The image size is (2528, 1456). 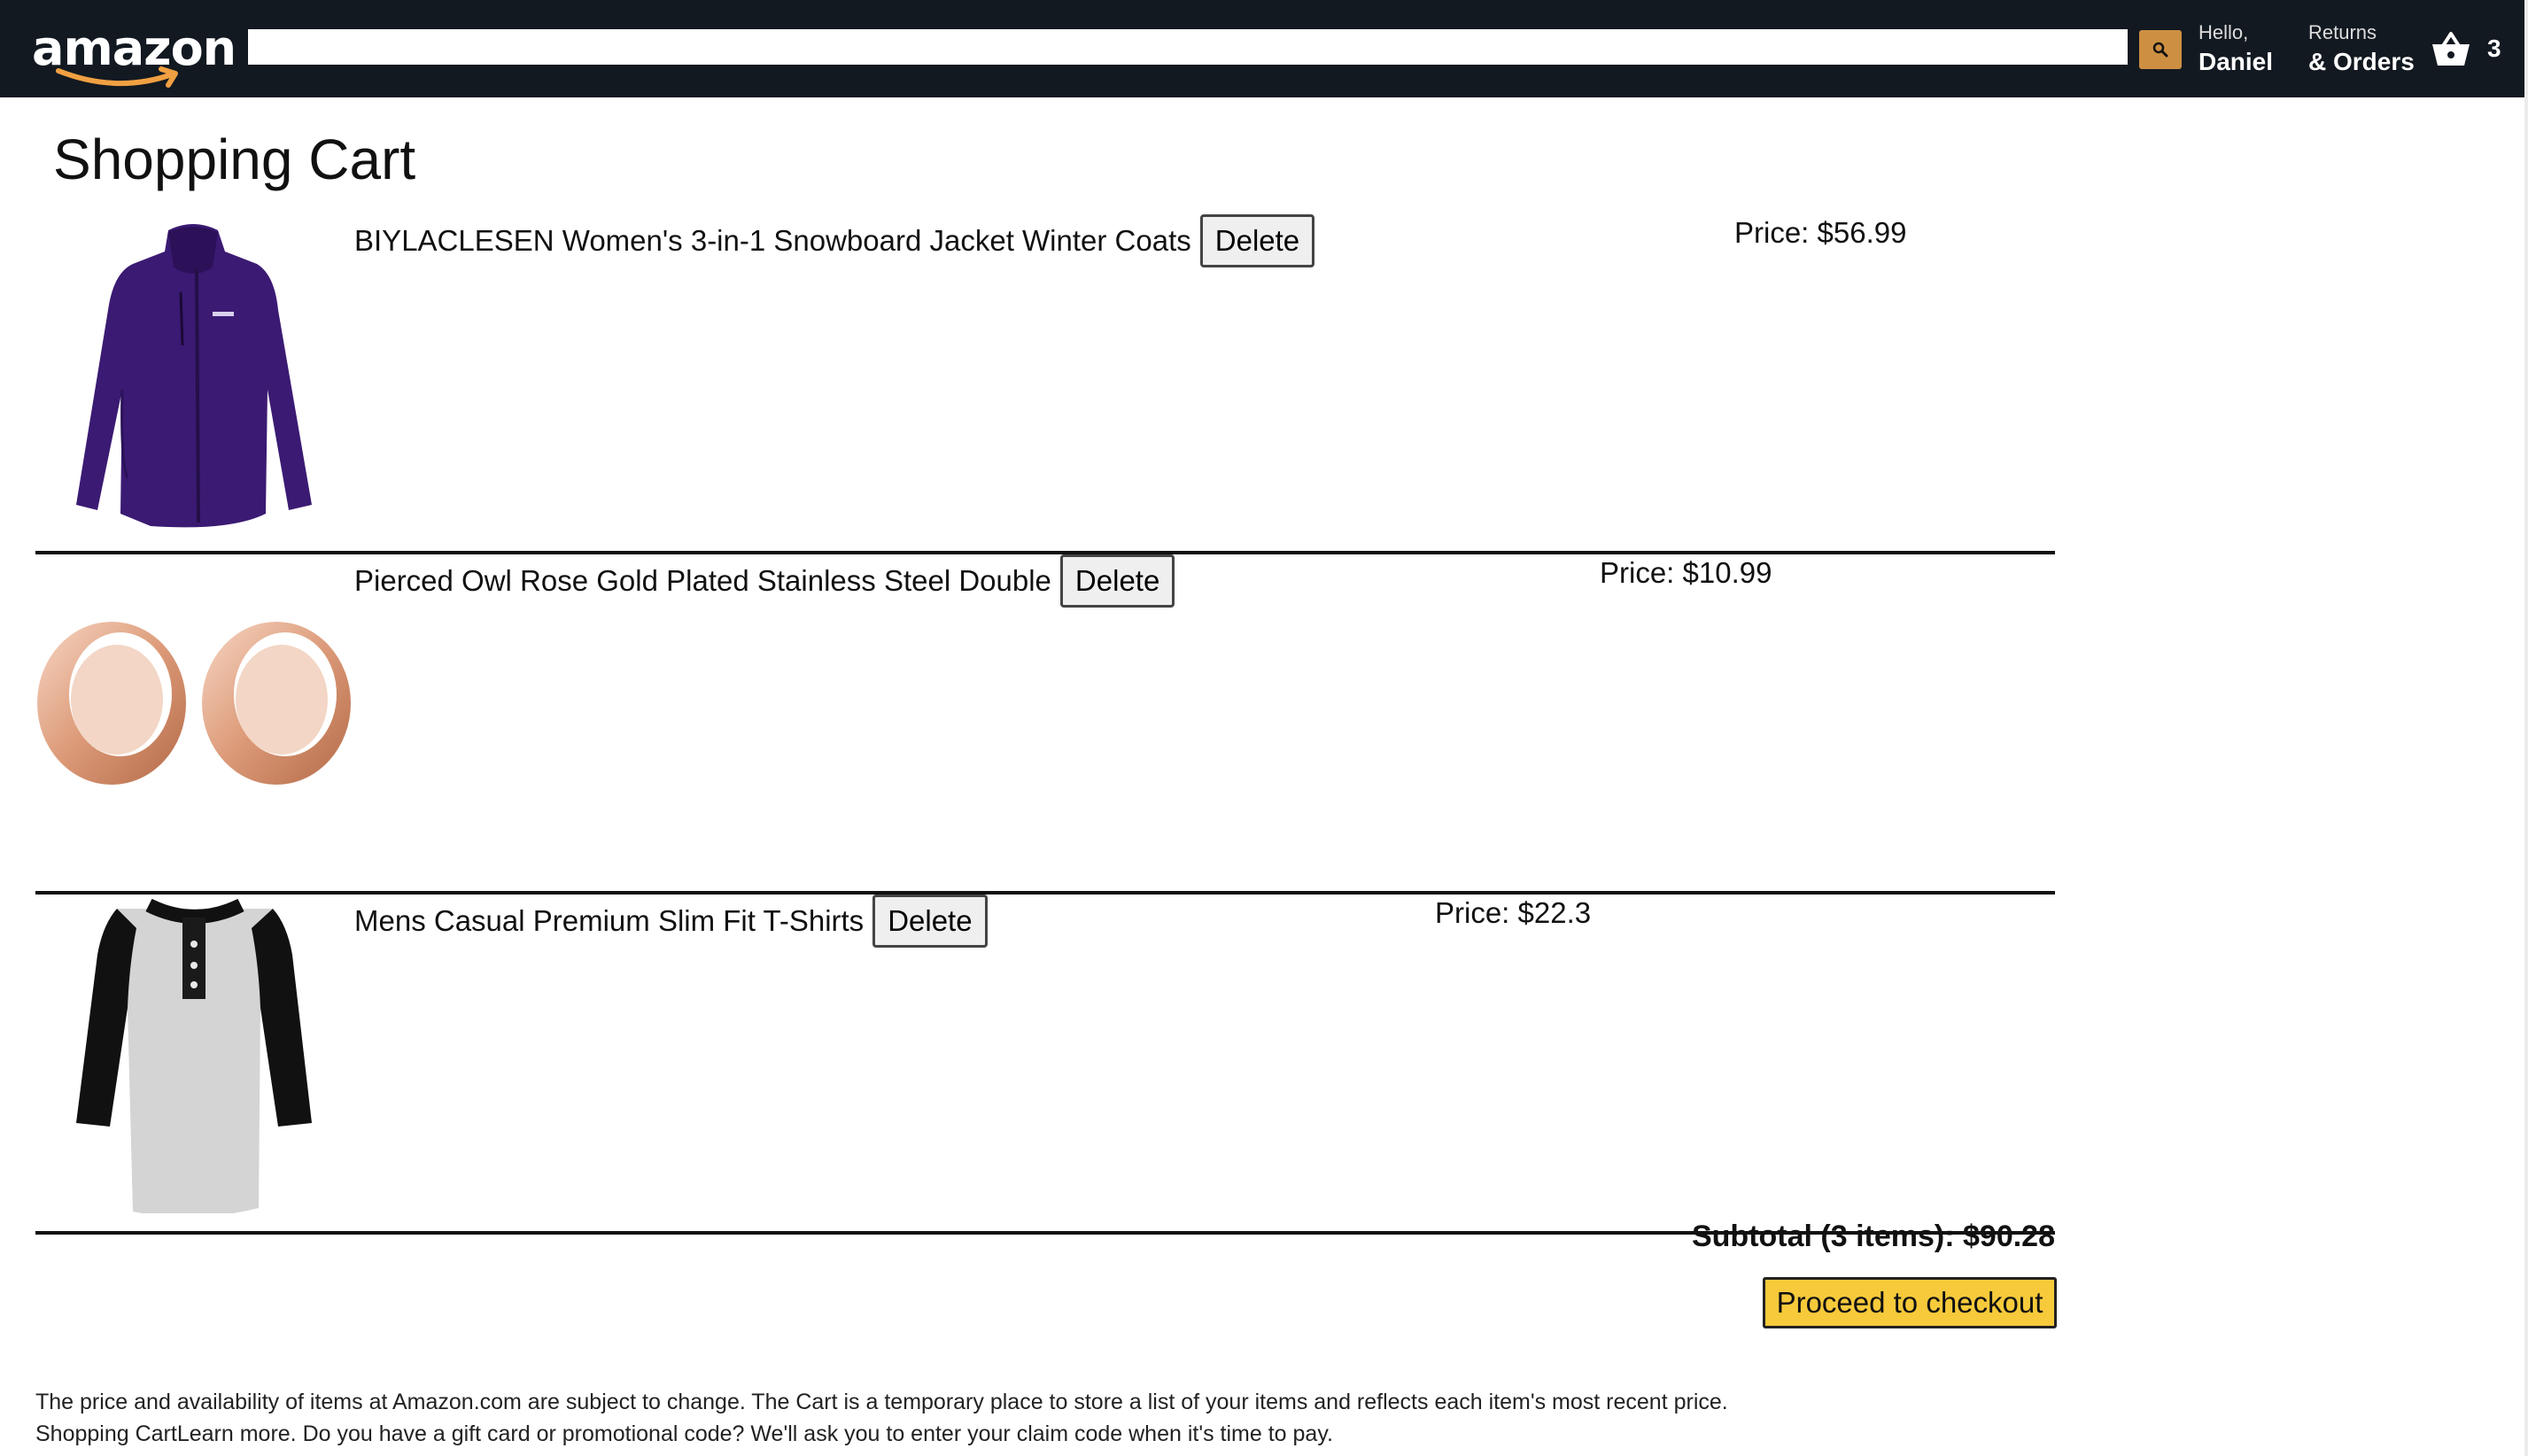 I want to click on item-price: Price: $10.99, so click(x=1686, y=572).